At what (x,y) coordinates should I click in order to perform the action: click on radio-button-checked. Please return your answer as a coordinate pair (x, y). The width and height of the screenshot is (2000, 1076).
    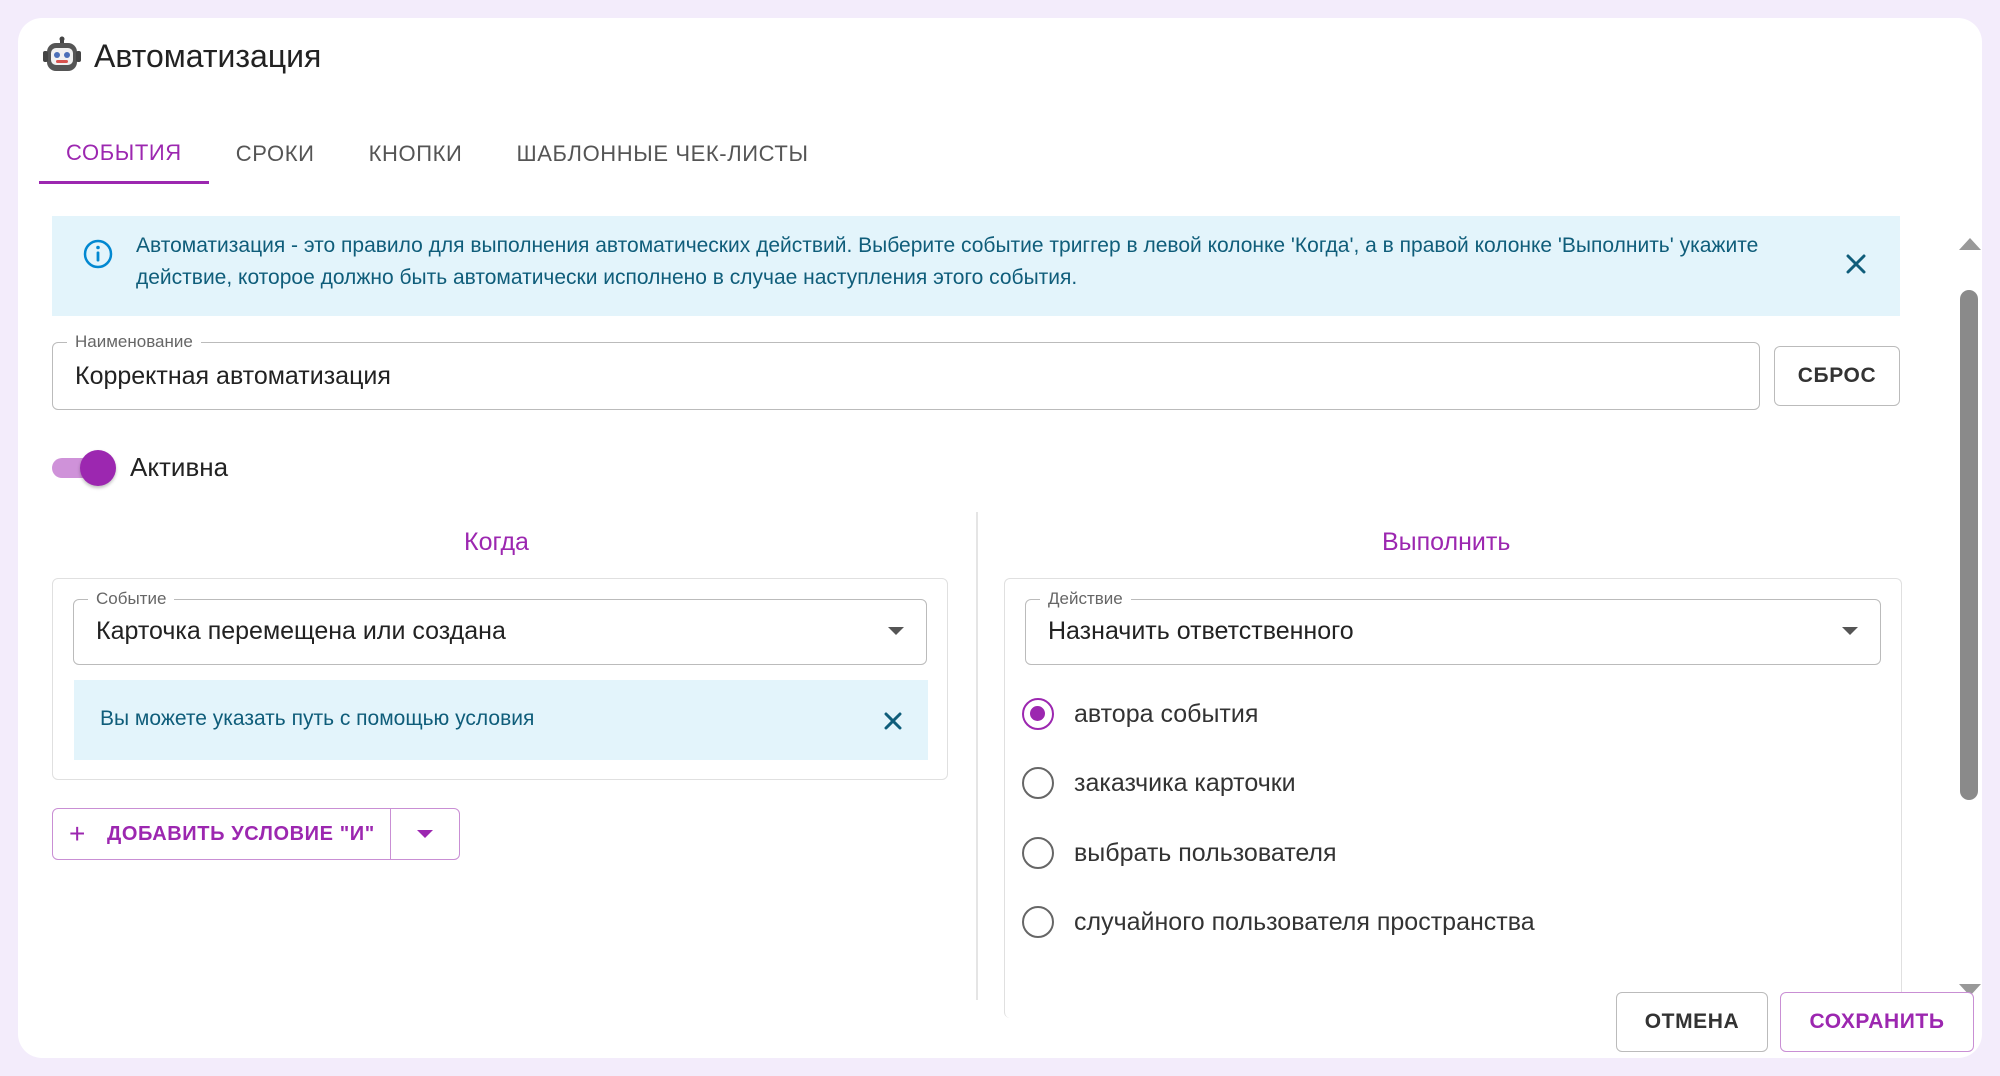
    Looking at the image, I should click on (1038, 714).